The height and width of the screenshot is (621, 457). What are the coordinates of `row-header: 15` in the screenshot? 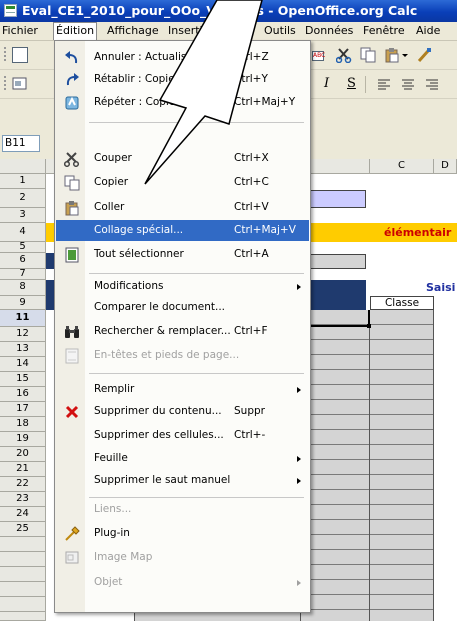 It's located at (23, 379).